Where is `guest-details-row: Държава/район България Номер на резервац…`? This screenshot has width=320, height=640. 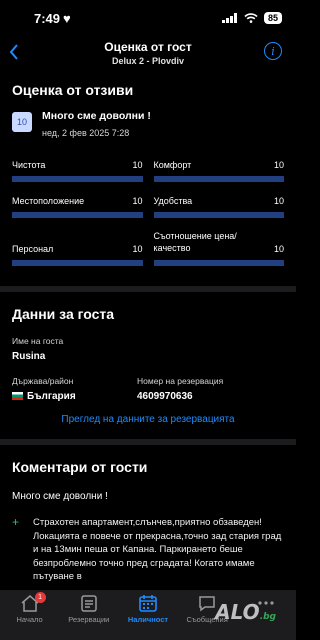
guest-details-row: Държава/район България Номер на резервац… is located at coordinates (148, 389).